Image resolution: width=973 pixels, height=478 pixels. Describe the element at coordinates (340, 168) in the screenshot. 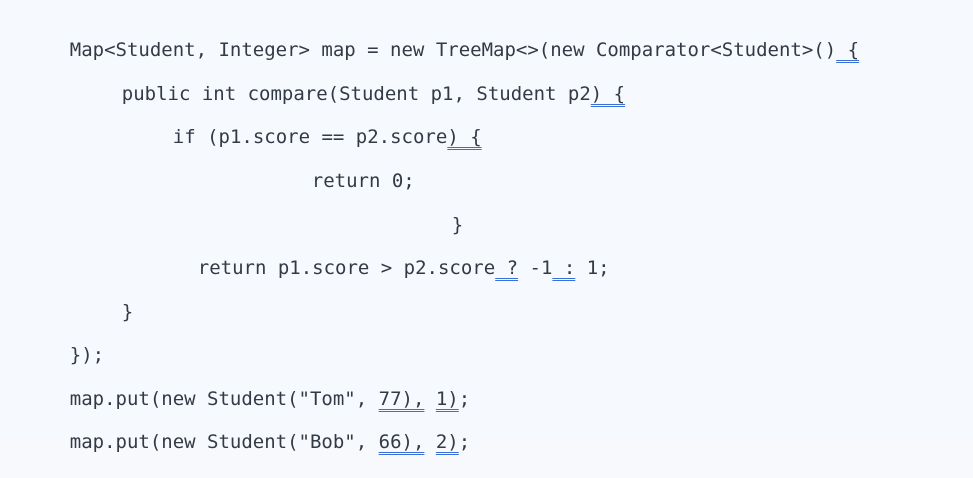

I see `code-line-4: return 0;` at that location.